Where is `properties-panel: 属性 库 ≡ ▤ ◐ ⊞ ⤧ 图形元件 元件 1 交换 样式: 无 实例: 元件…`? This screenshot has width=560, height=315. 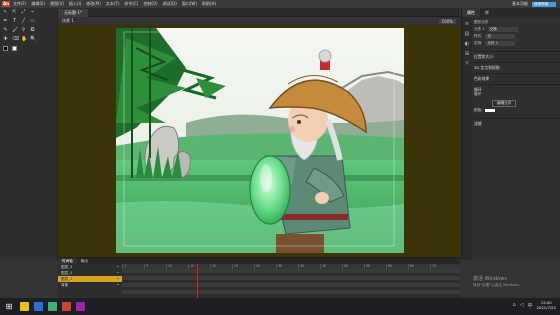 properties-panel: 属性 库 ≡ ▤ ◐ ⊞ ⤧ 图形元件 元件 1 交换 样式: 无 实例: 元件… is located at coordinates (510, 134).